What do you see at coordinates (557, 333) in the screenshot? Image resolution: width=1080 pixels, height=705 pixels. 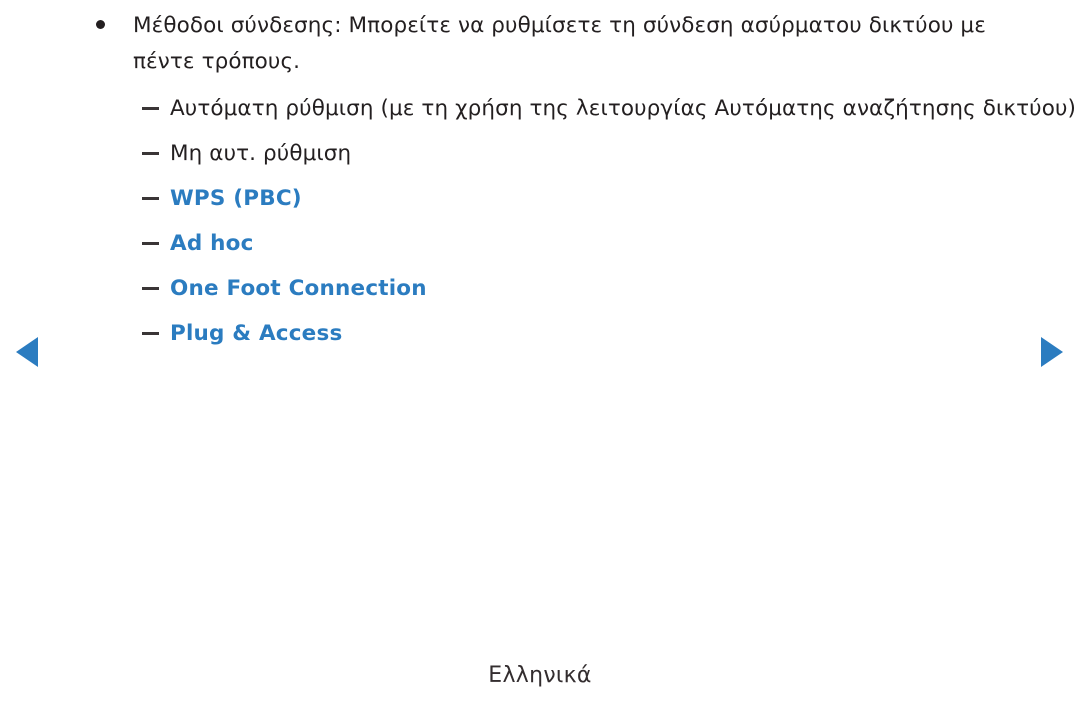 I see `list-item-plug-and-access: Plug & Access` at bounding box center [557, 333].